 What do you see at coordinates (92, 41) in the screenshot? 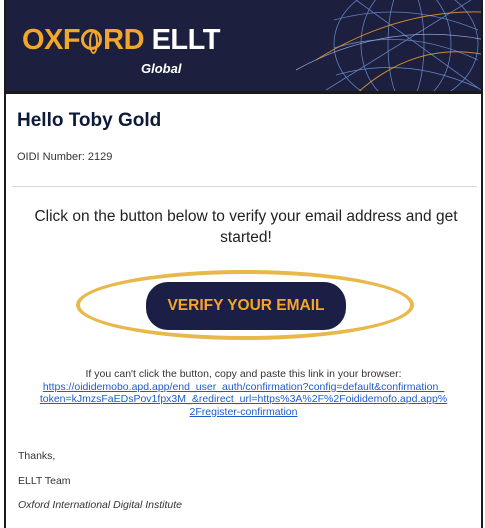
I see `globe-o-icon` at bounding box center [92, 41].